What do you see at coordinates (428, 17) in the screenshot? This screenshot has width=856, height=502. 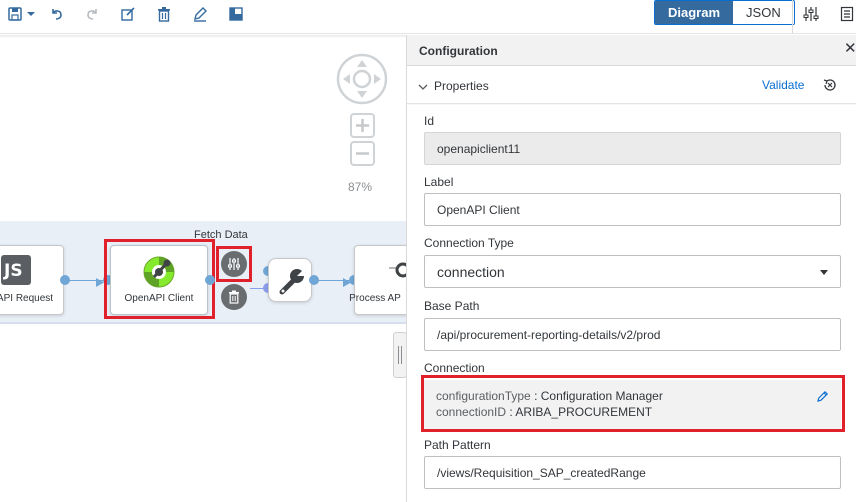 I see `toolbar: Diagram JSON` at bounding box center [428, 17].